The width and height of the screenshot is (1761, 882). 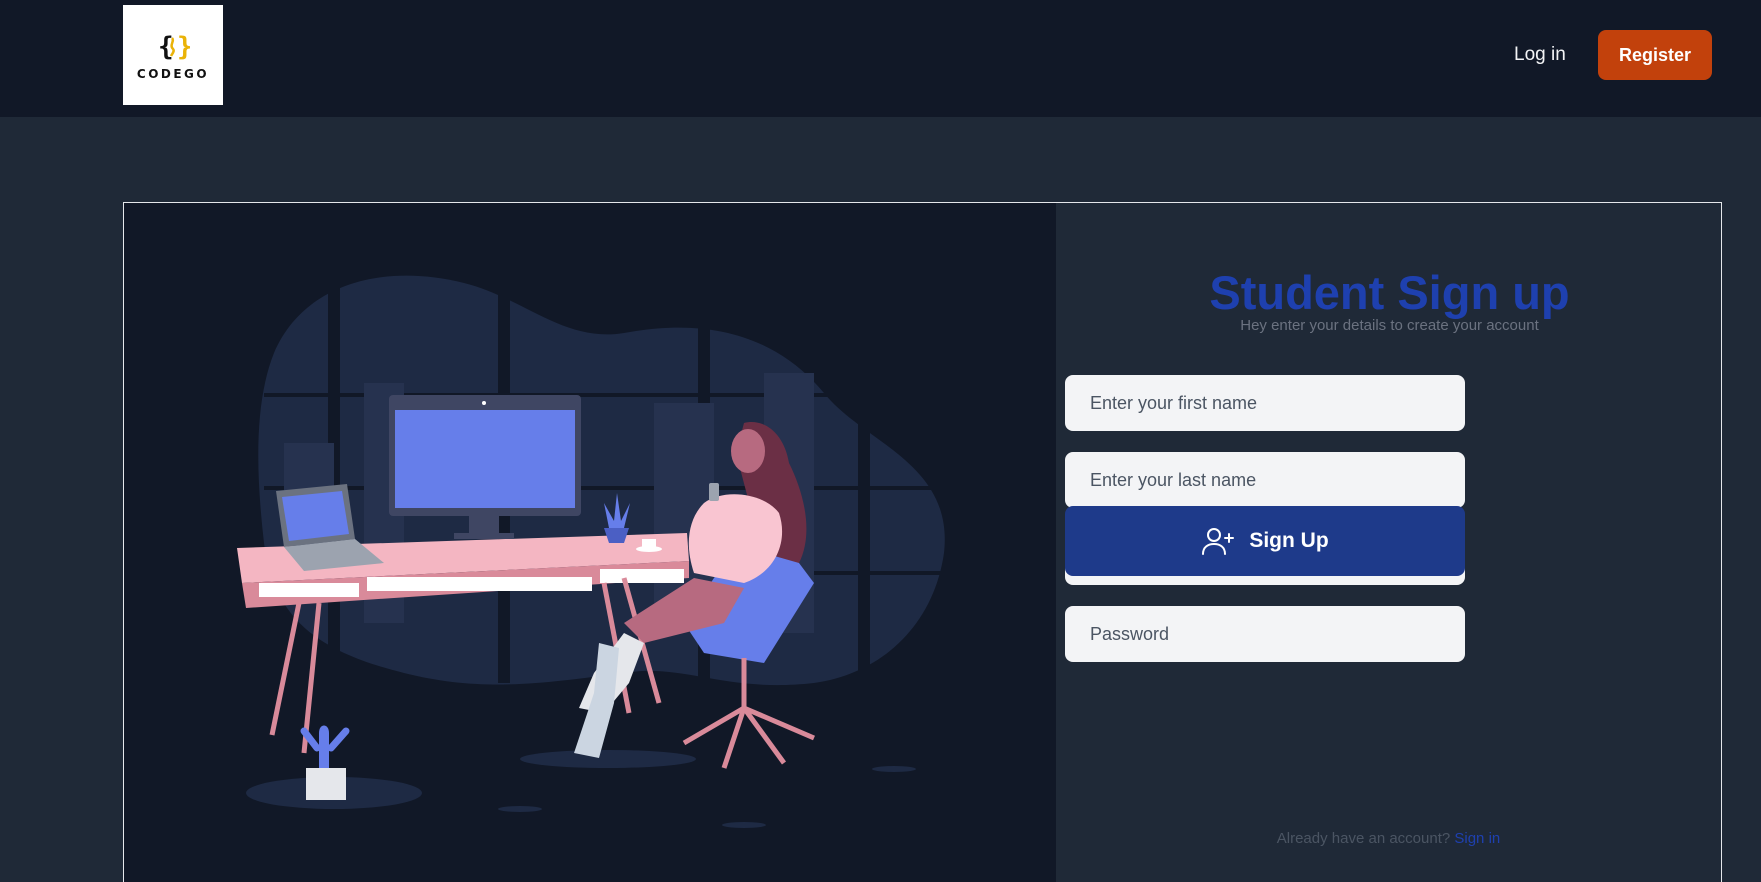 What do you see at coordinates (174, 47) in the screenshot?
I see `code-braces-icon: { }` at bounding box center [174, 47].